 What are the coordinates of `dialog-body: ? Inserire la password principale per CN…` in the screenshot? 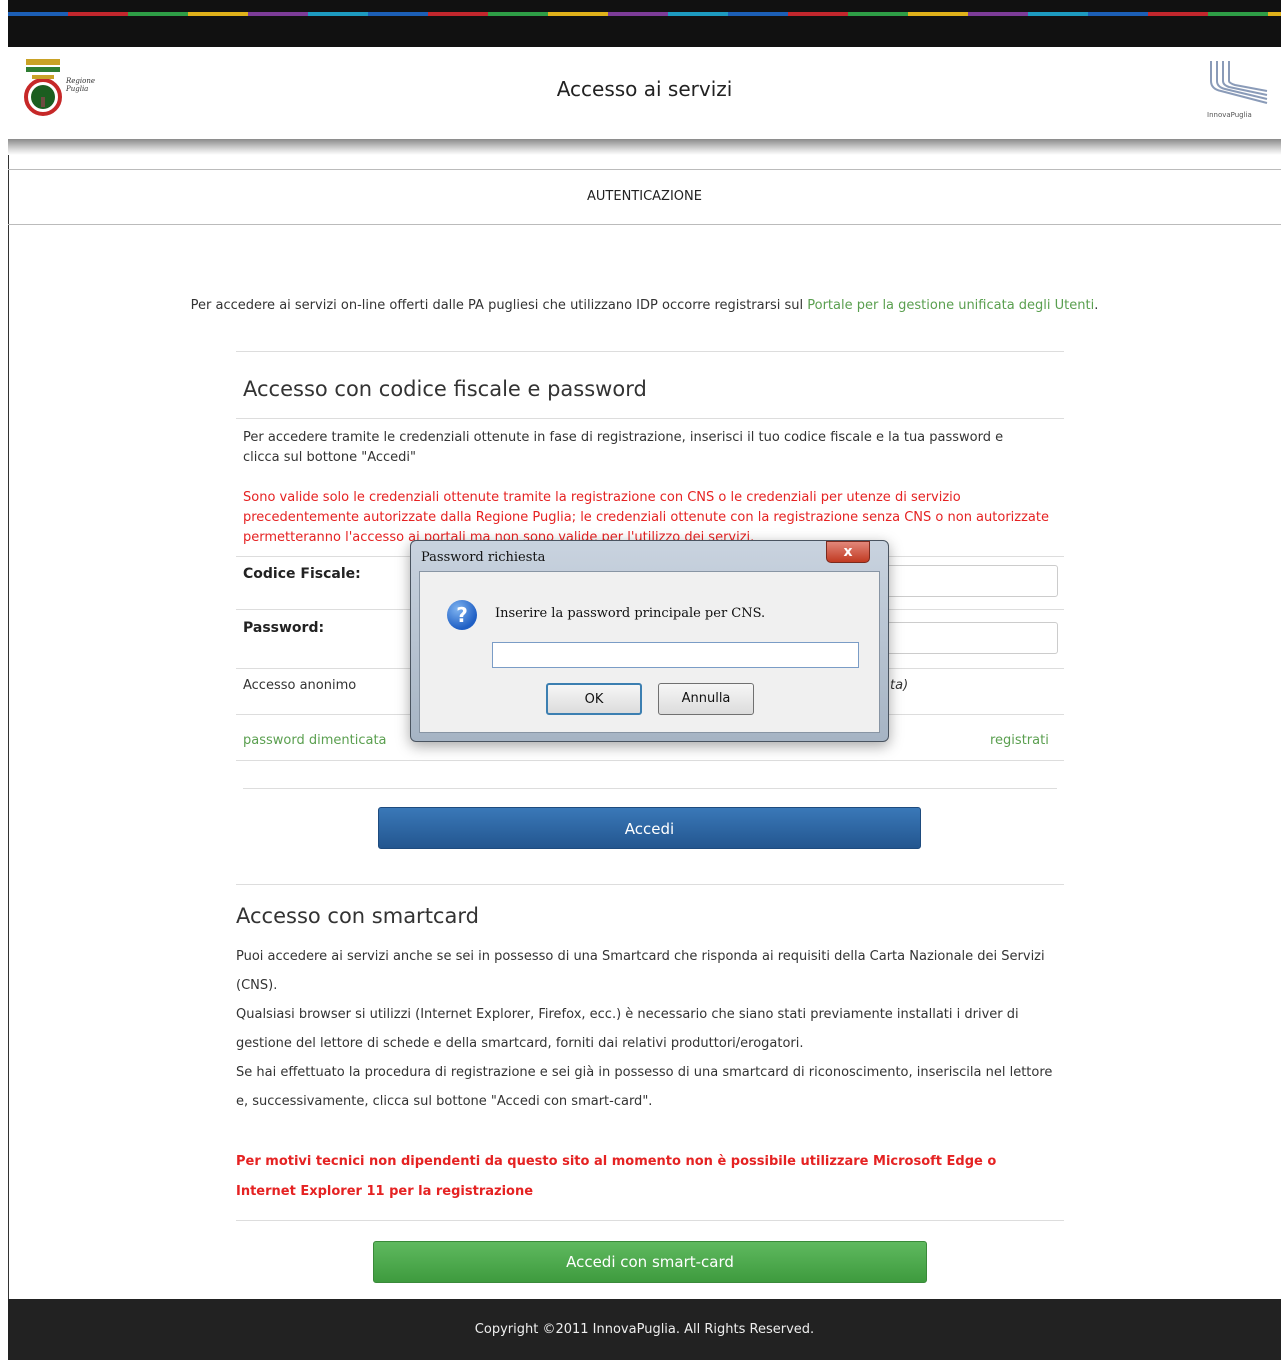 It's located at (649, 652).